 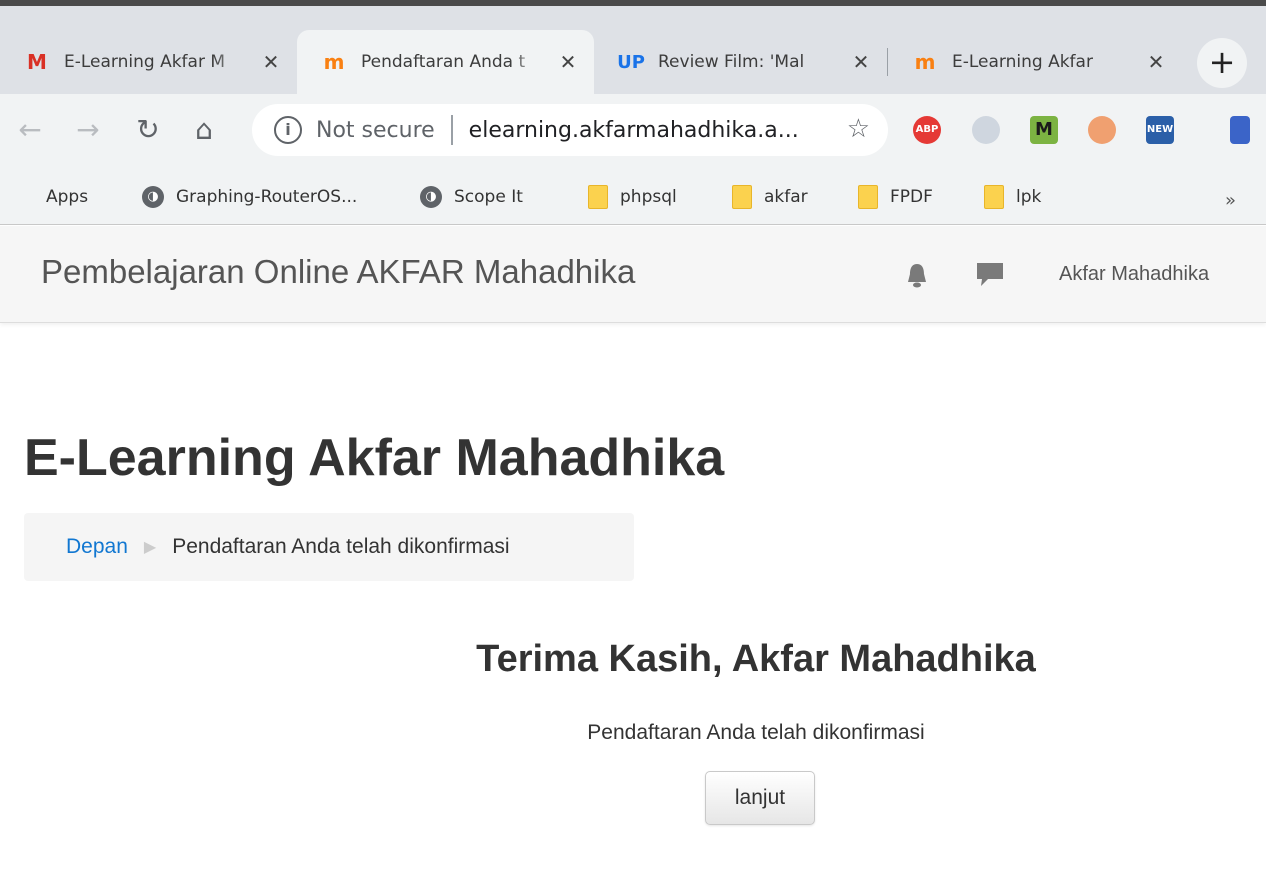 I want to click on extension-overflow-icon, so click(x=1240, y=130).